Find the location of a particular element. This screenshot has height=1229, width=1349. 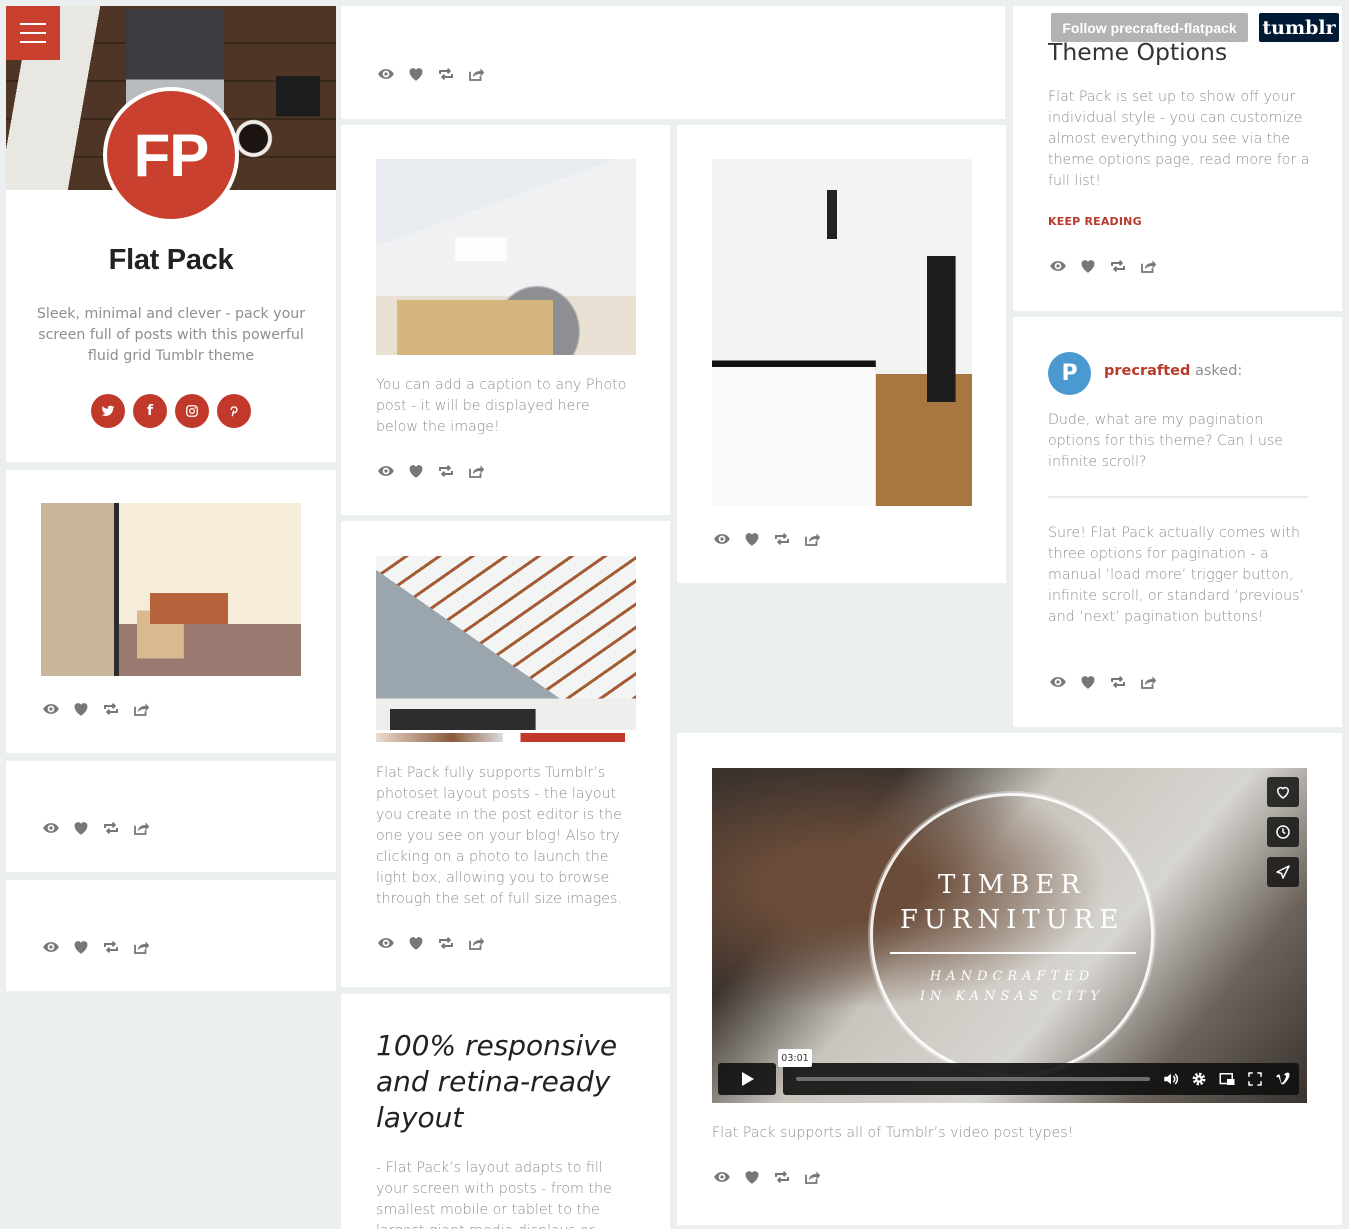

attic-bedroom-photo is located at coordinates (506, 257).